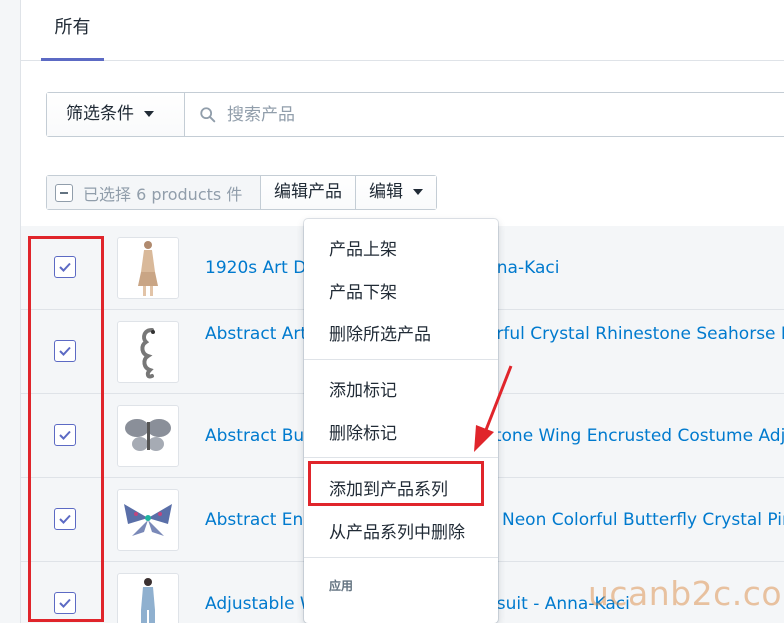  Describe the element at coordinates (261, 436) in the screenshot. I see `product-name-link: Abstract Butt` at that location.